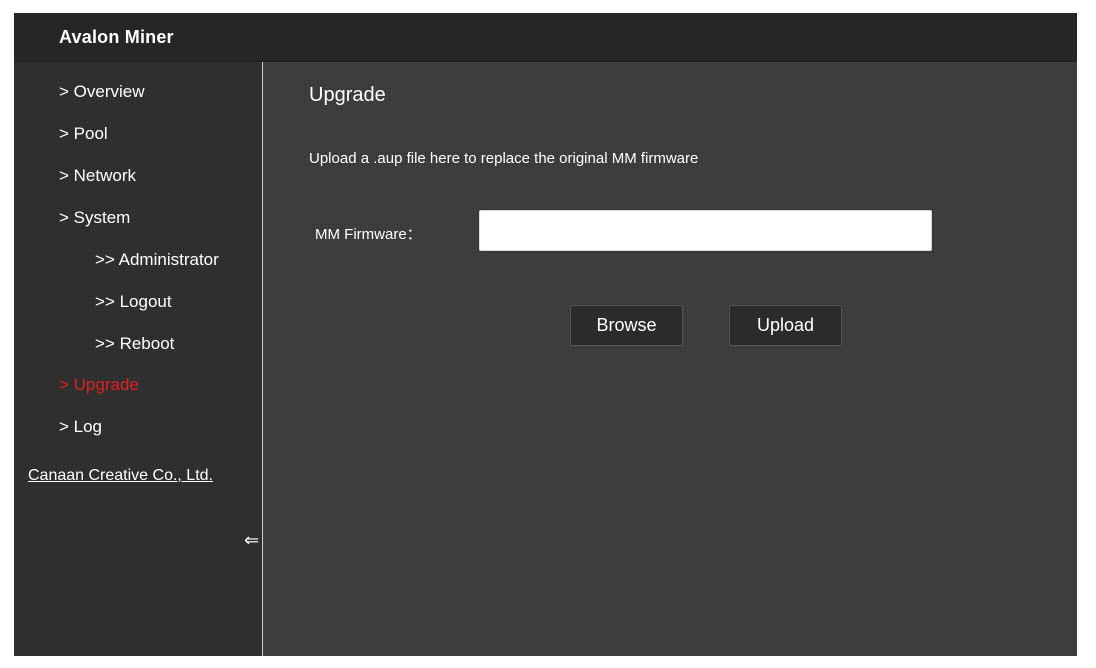 The height and width of the screenshot is (668, 1096). What do you see at coordinates (368, 234) in the screenshot?
I see `firmware-label: MM Firmware：` at bounding box center [368, 234].